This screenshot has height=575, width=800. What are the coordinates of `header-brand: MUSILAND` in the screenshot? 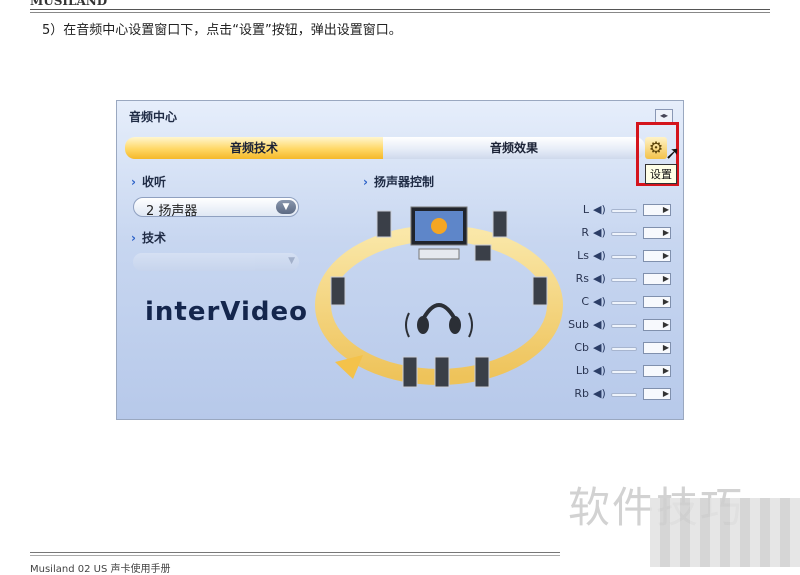 It's located at (69, 4).